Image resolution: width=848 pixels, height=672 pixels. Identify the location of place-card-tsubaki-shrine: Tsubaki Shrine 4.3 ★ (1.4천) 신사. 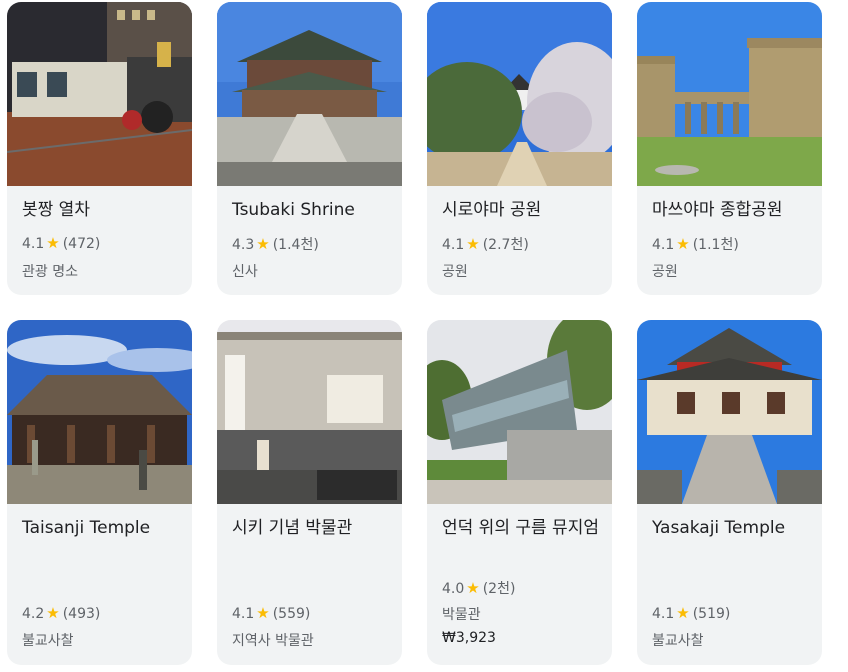
(309, 148).